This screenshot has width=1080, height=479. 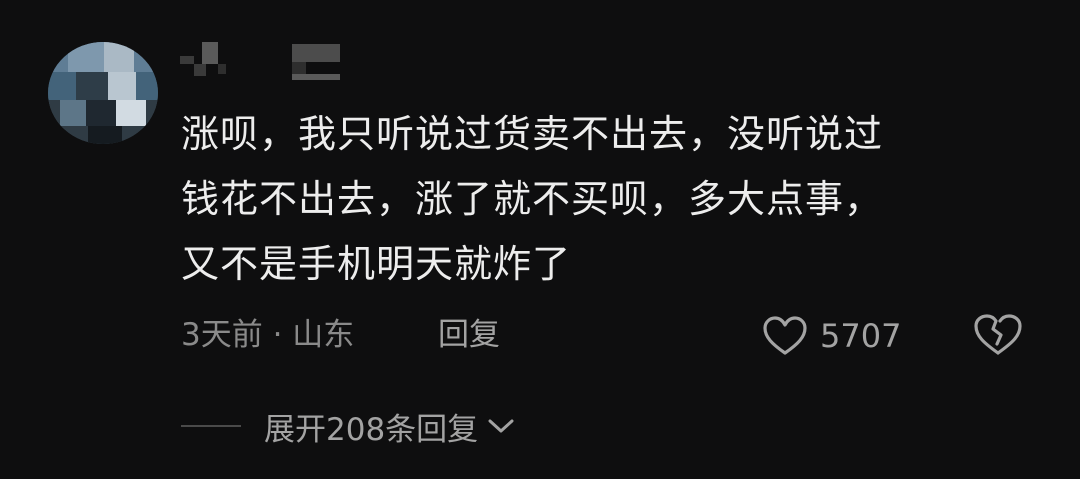 What do you see at coordinates (103, 93) in the screenshot?
I see `avatar` at bounding box center [103, 93].